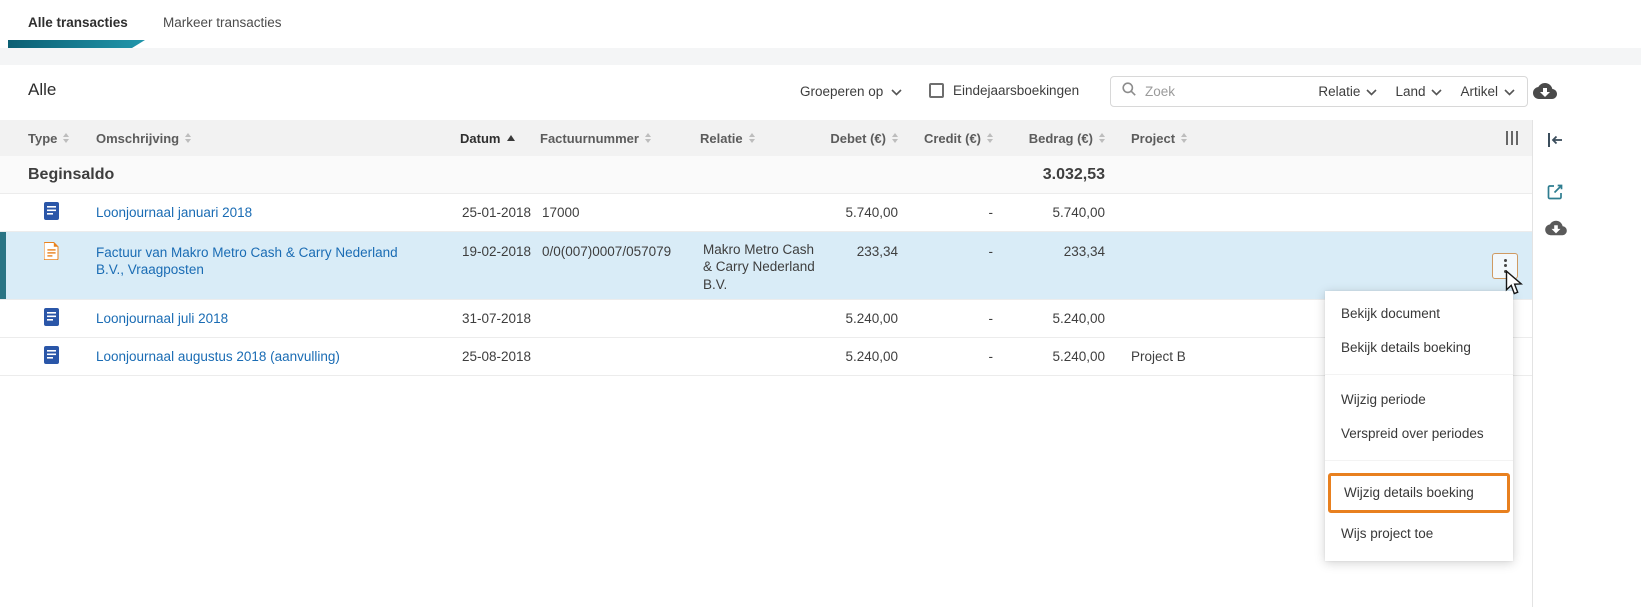 This screenshot has width=1641, height=607. What do you see at coordinates (162, 318) in the screenshot?
I see `transaction-link: Loonjournaal juli 2018` at bounding box center [162, 318].